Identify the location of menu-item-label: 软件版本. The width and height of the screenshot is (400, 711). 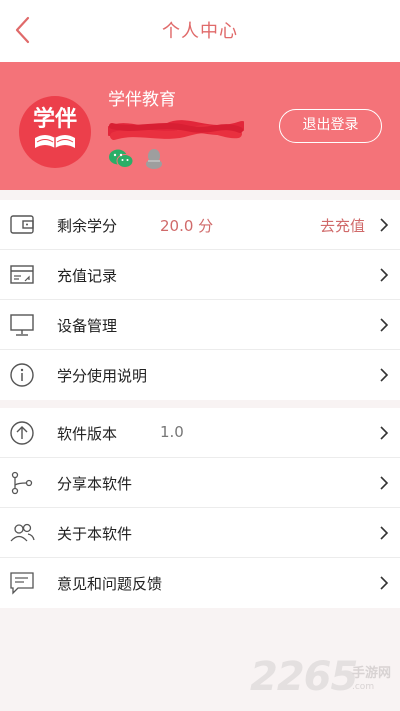
(87, 434).